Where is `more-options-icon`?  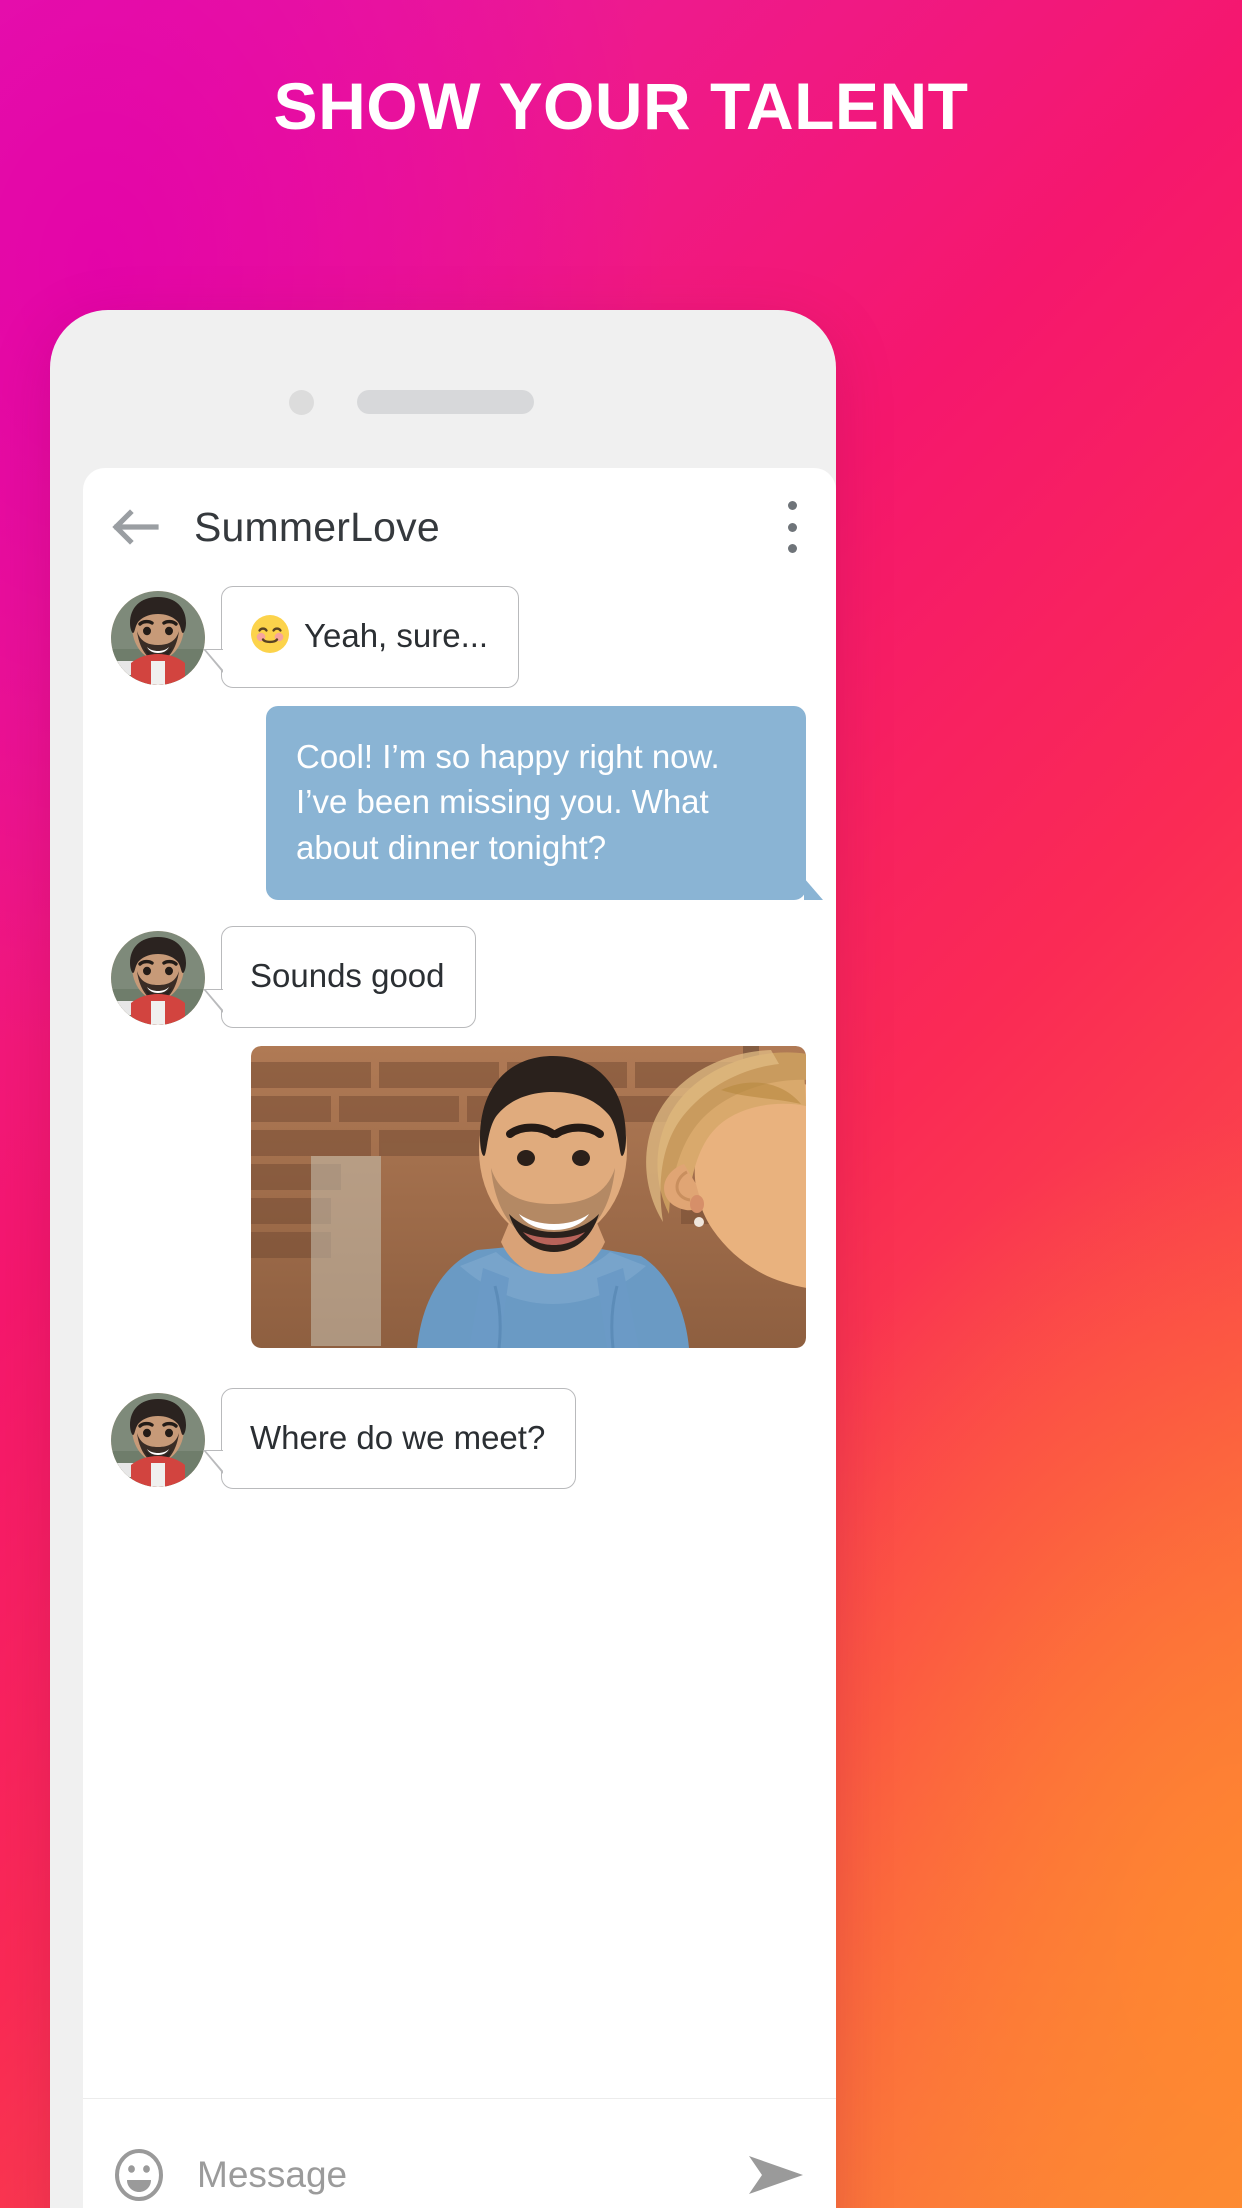
more-options-icon is located at coordinates (792, 527).